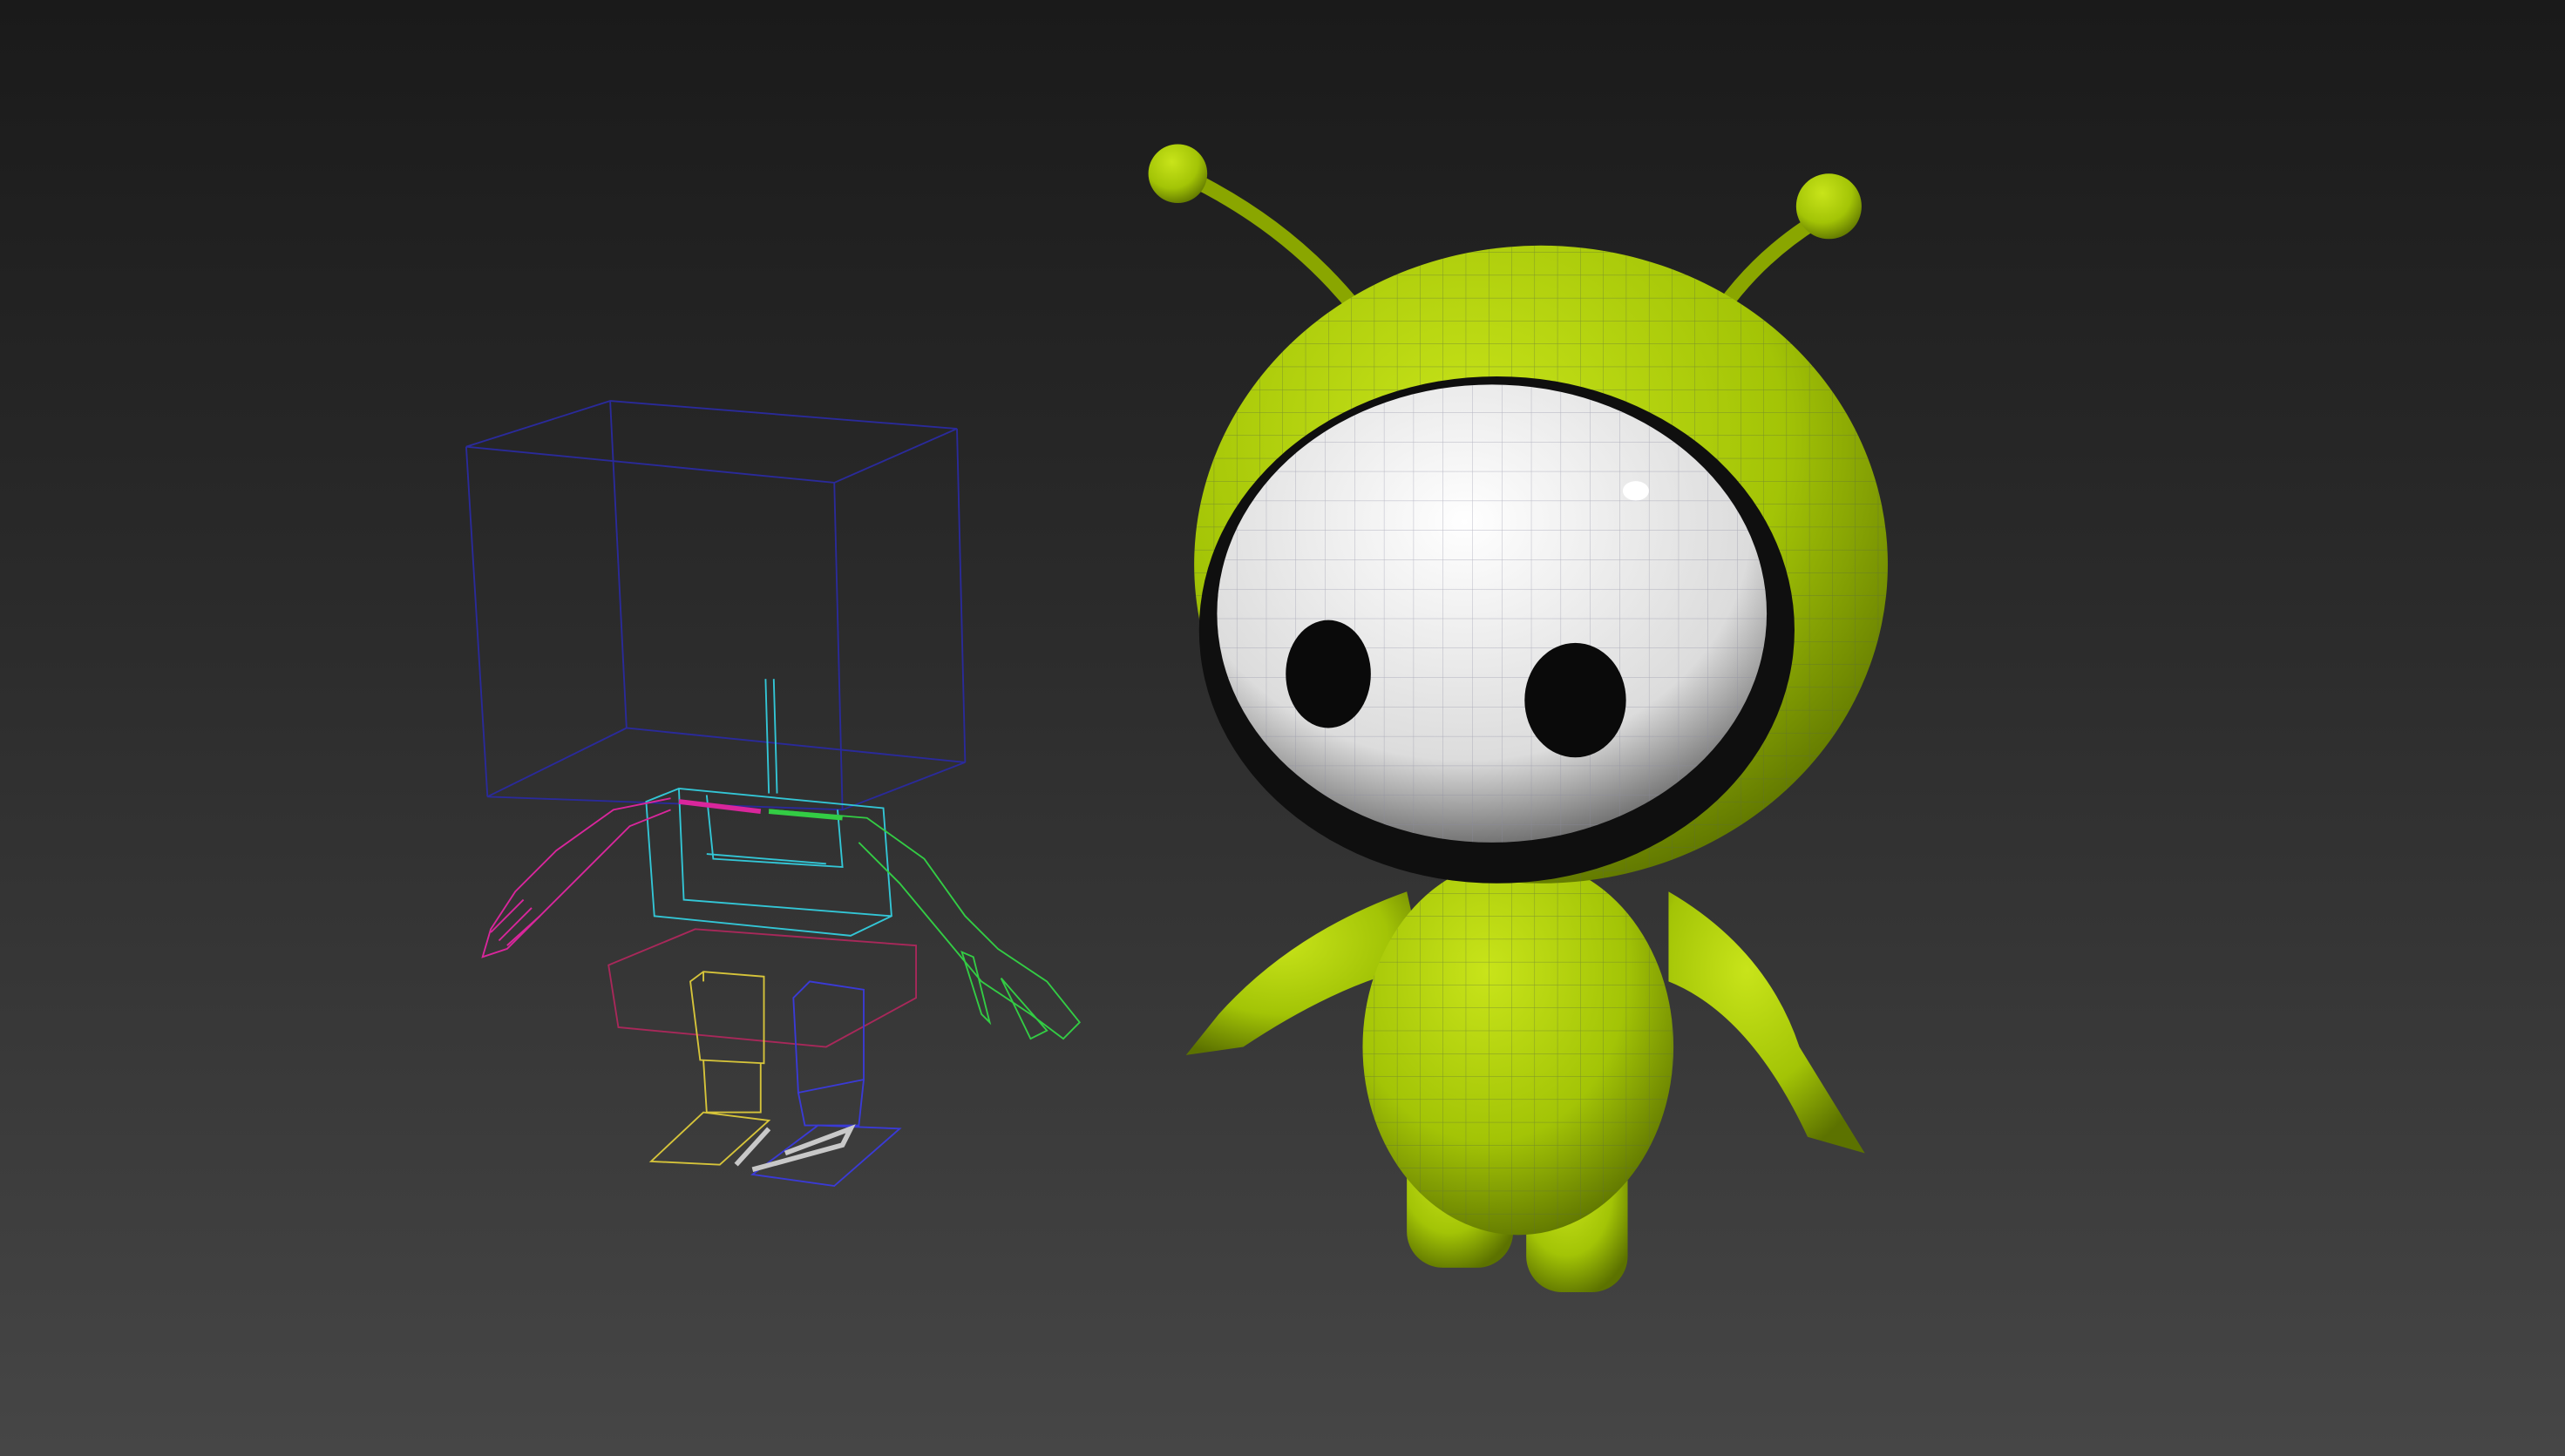 Image resolution: width=2565 pixels, height=1456 pixels. I want to click on character-rig-wireframe, so click(773, 794).